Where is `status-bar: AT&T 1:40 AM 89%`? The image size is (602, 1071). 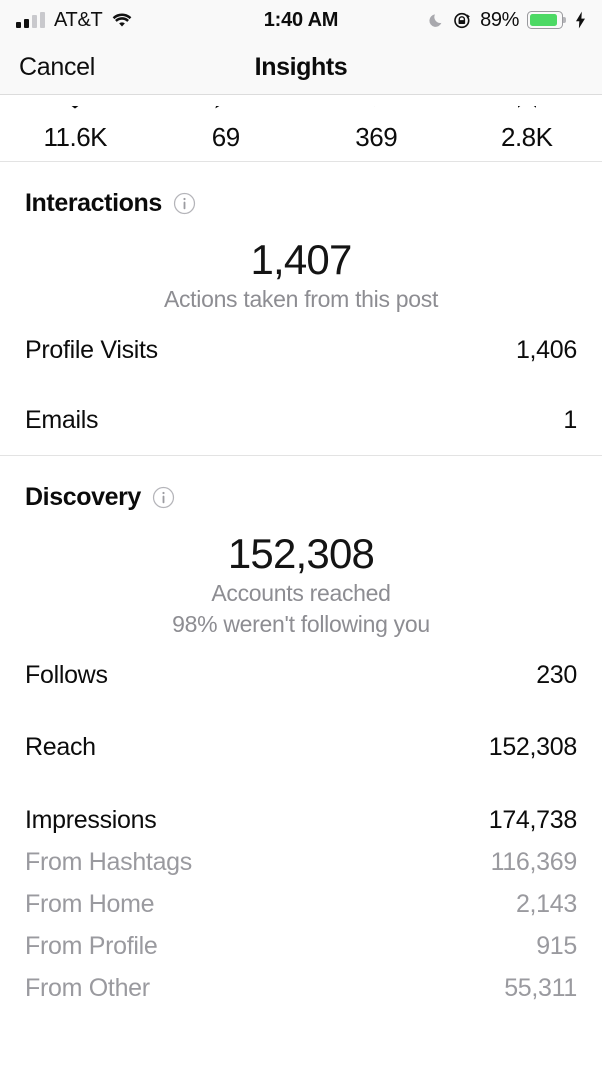
status-bar: AT&T 1:40 AM 89% is located at coordinates (301, 20).